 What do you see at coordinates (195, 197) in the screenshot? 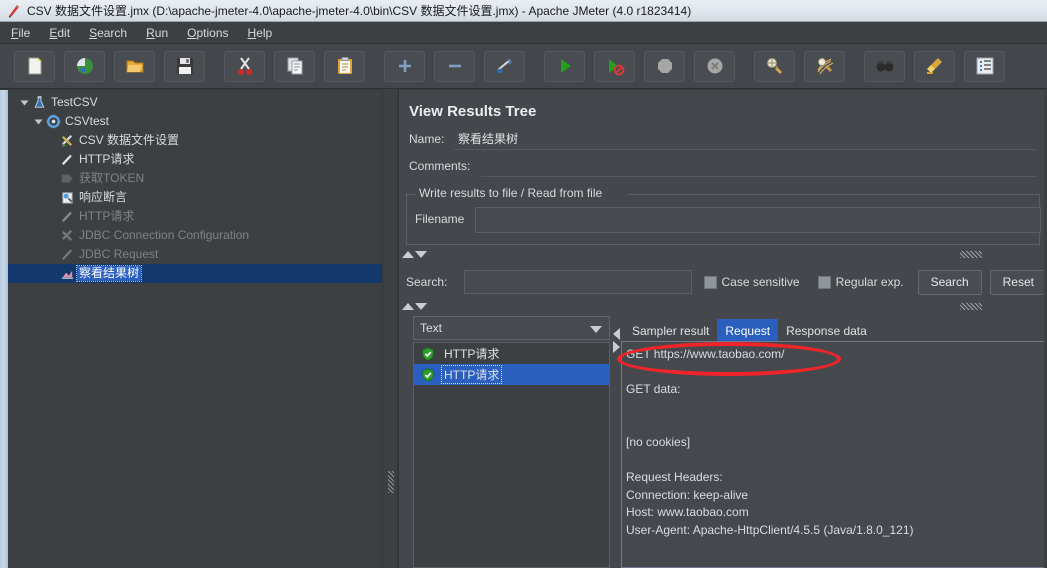
I see `tree-node: 响应断言` at bounding box center [195, 197].